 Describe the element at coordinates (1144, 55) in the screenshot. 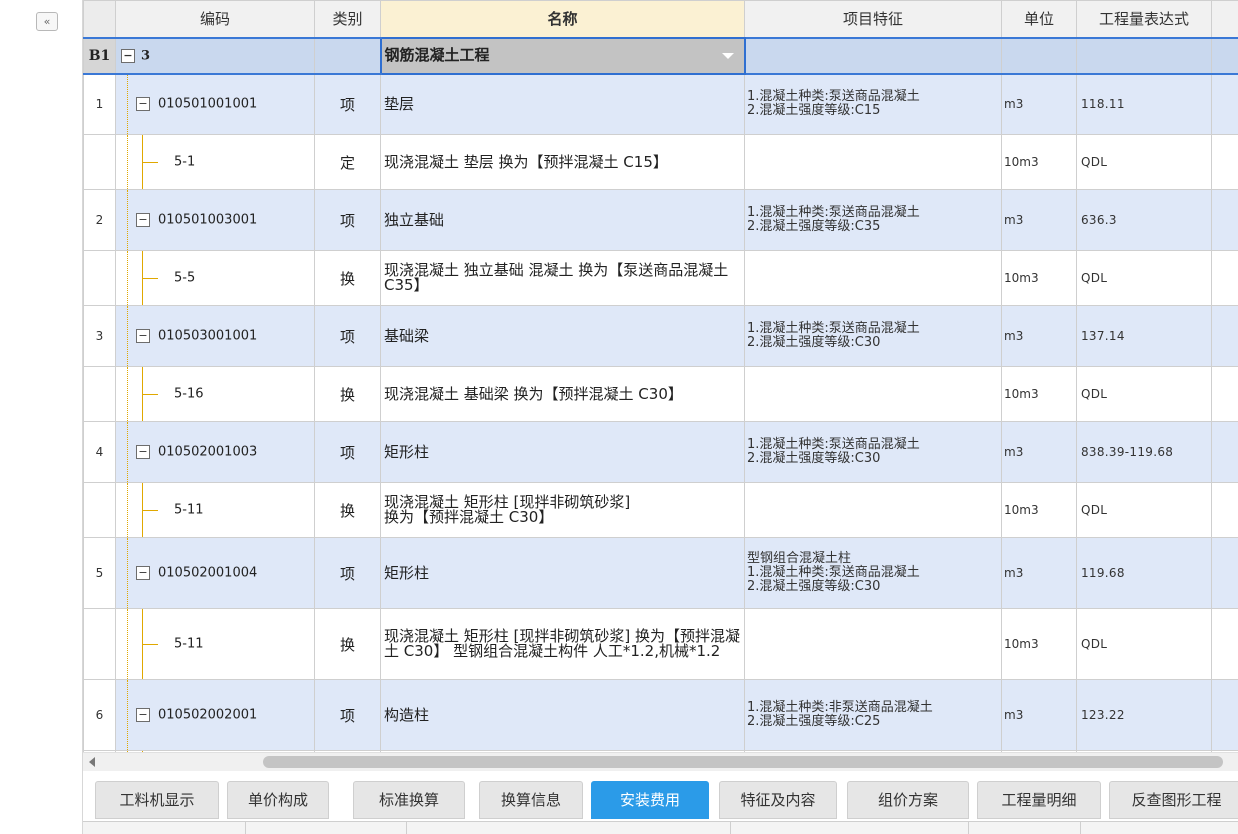

I see `group-expr` at that location.